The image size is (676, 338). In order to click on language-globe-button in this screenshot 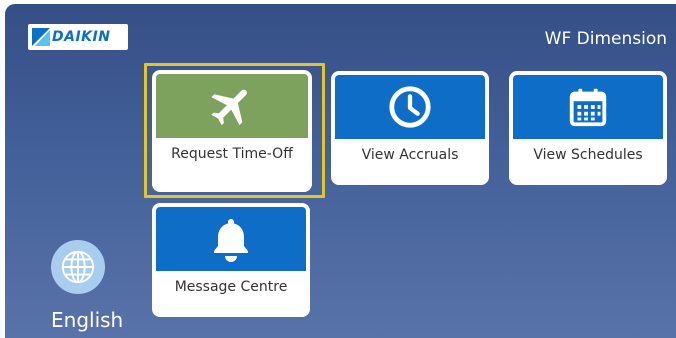, I will do `click(78, 267)`.